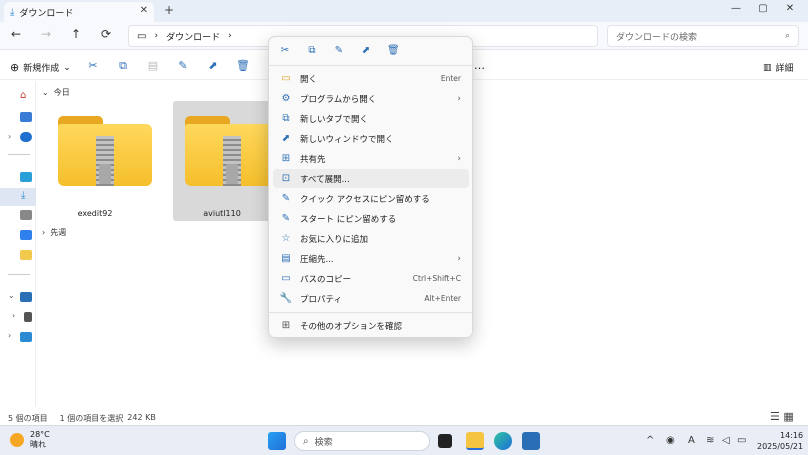 Image resolution: width=808 pixels, height=455 pixels. What do you see at coordinates (144, 10) in the screenshot?
I see `tab-close-icon: ✕` at bounding box center [144, 10].